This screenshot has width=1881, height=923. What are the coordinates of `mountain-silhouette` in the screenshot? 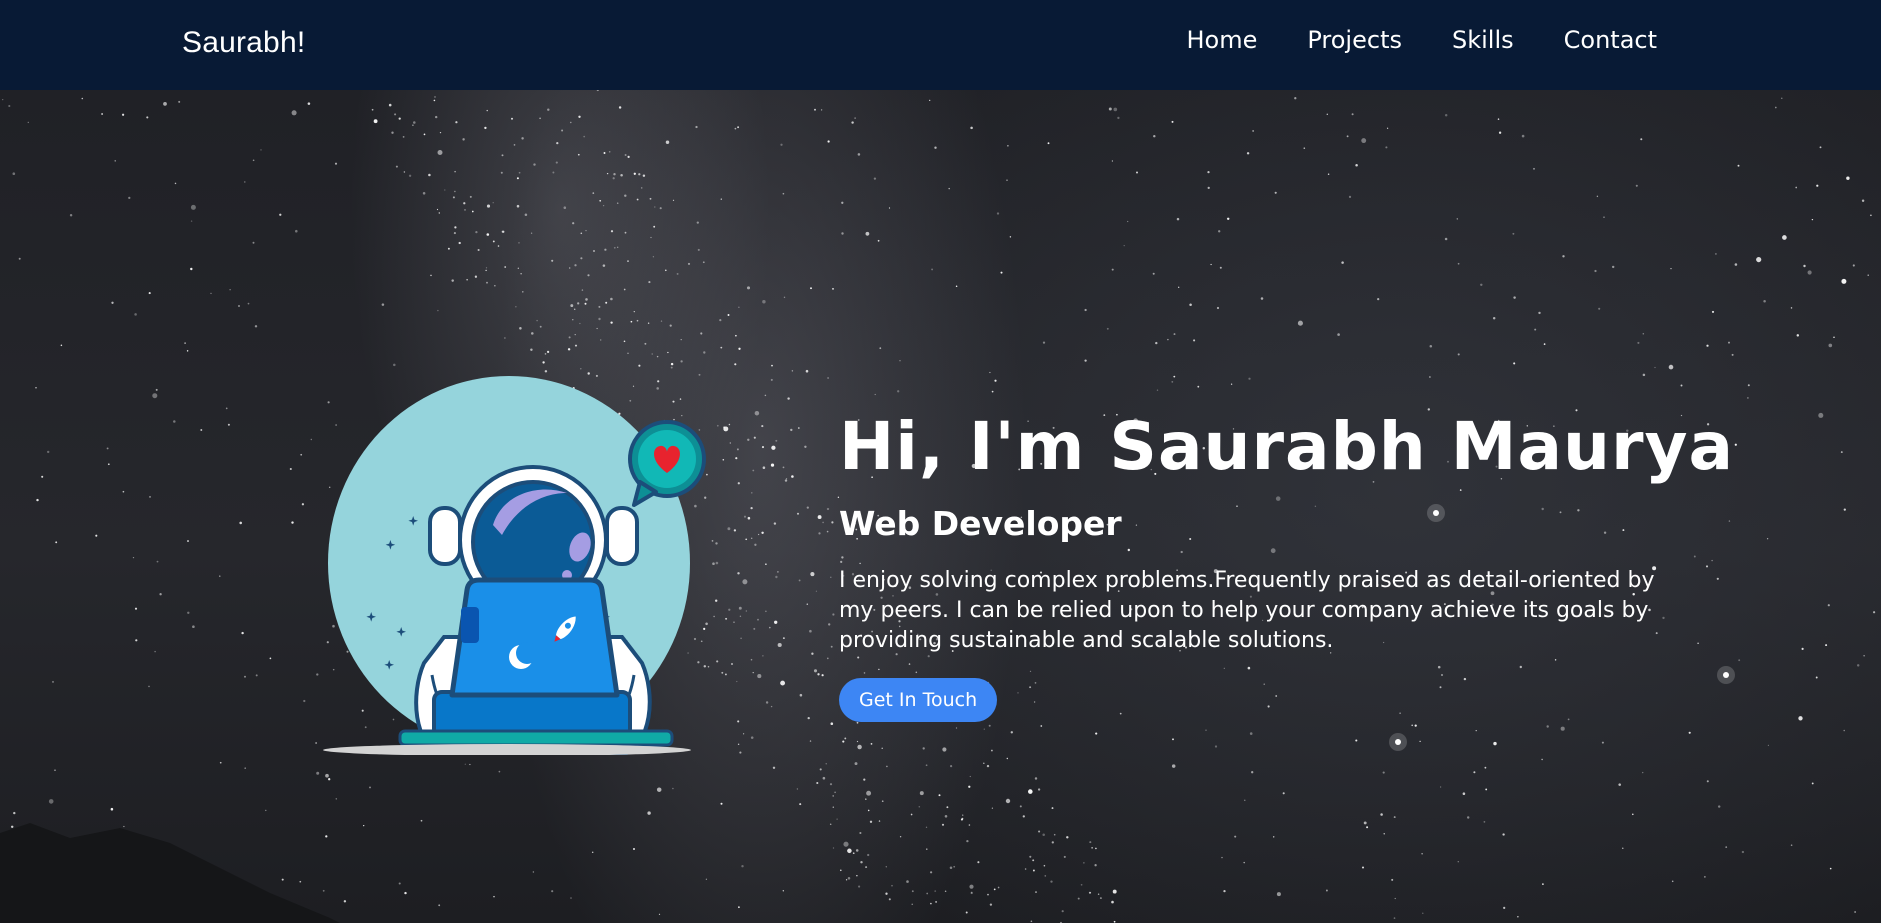 It's located at (170, 873).